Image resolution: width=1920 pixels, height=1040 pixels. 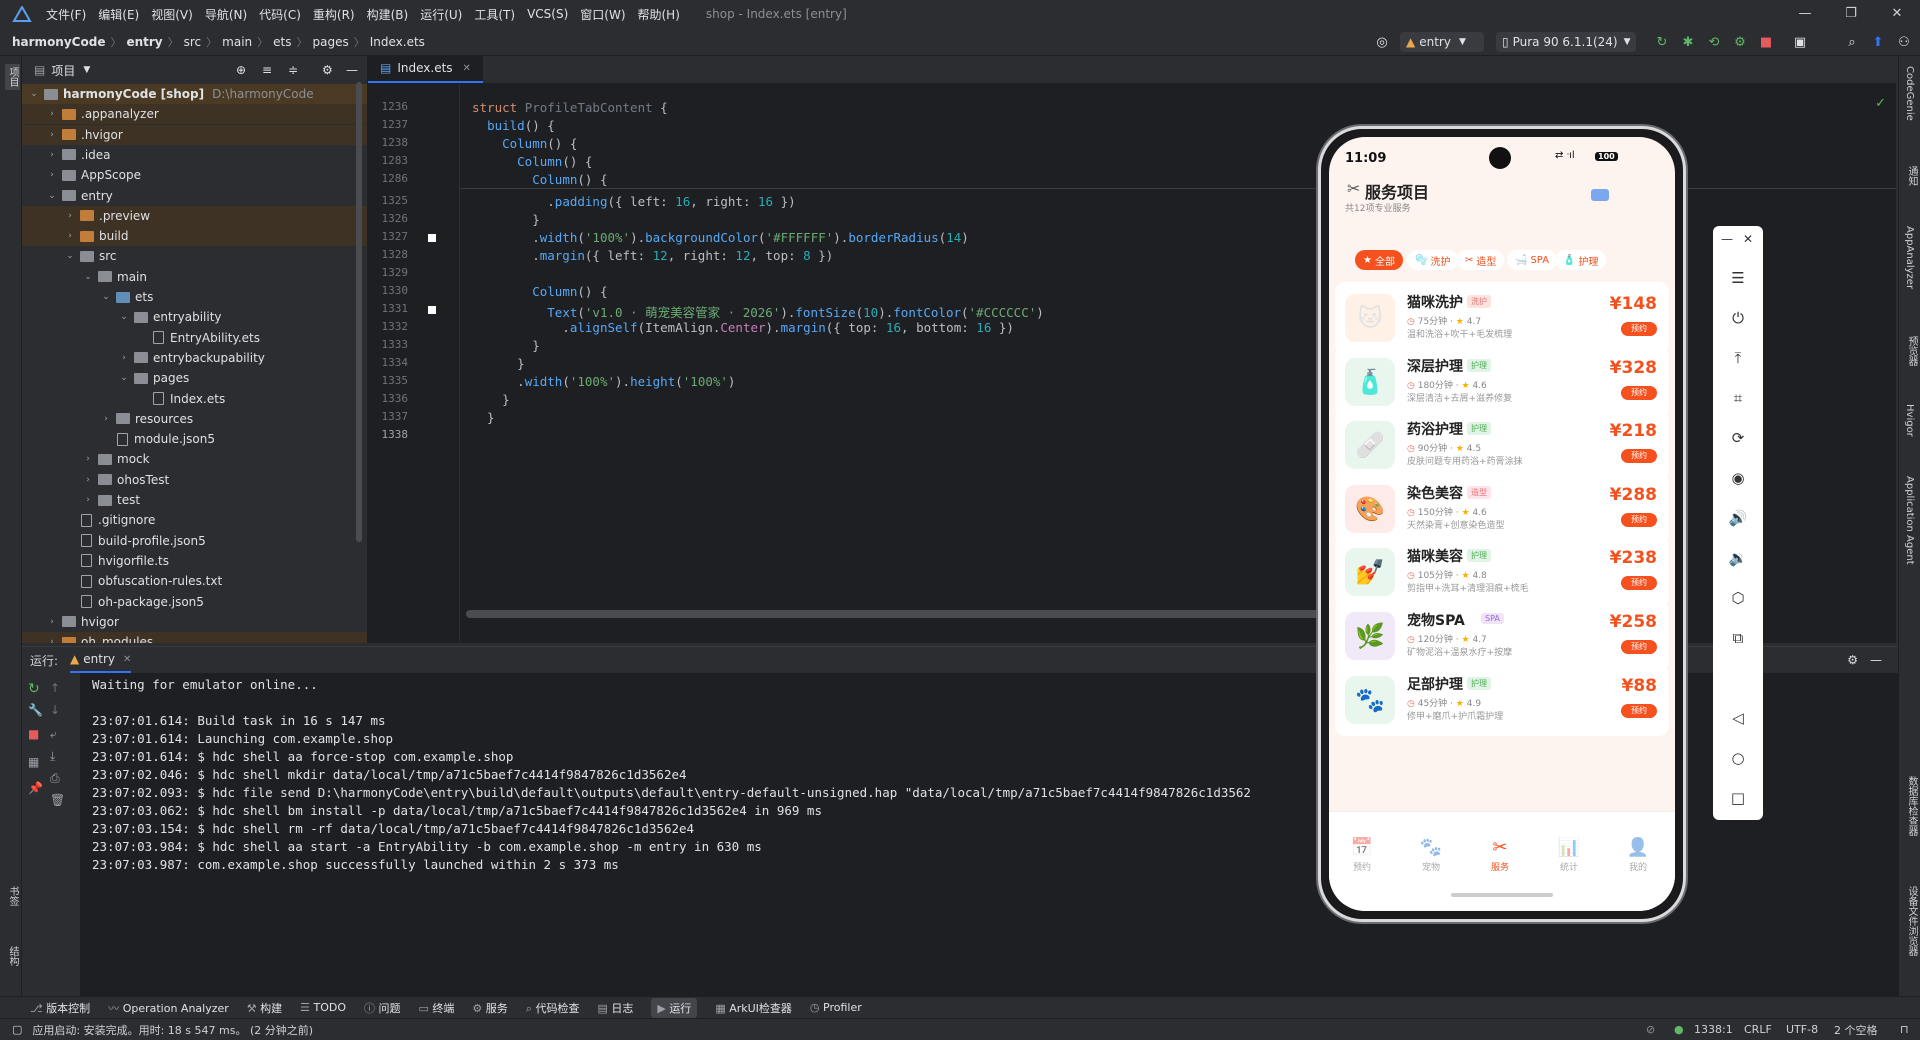 I want to click on menu-view: 视图(V), so click(x=172, y=14).